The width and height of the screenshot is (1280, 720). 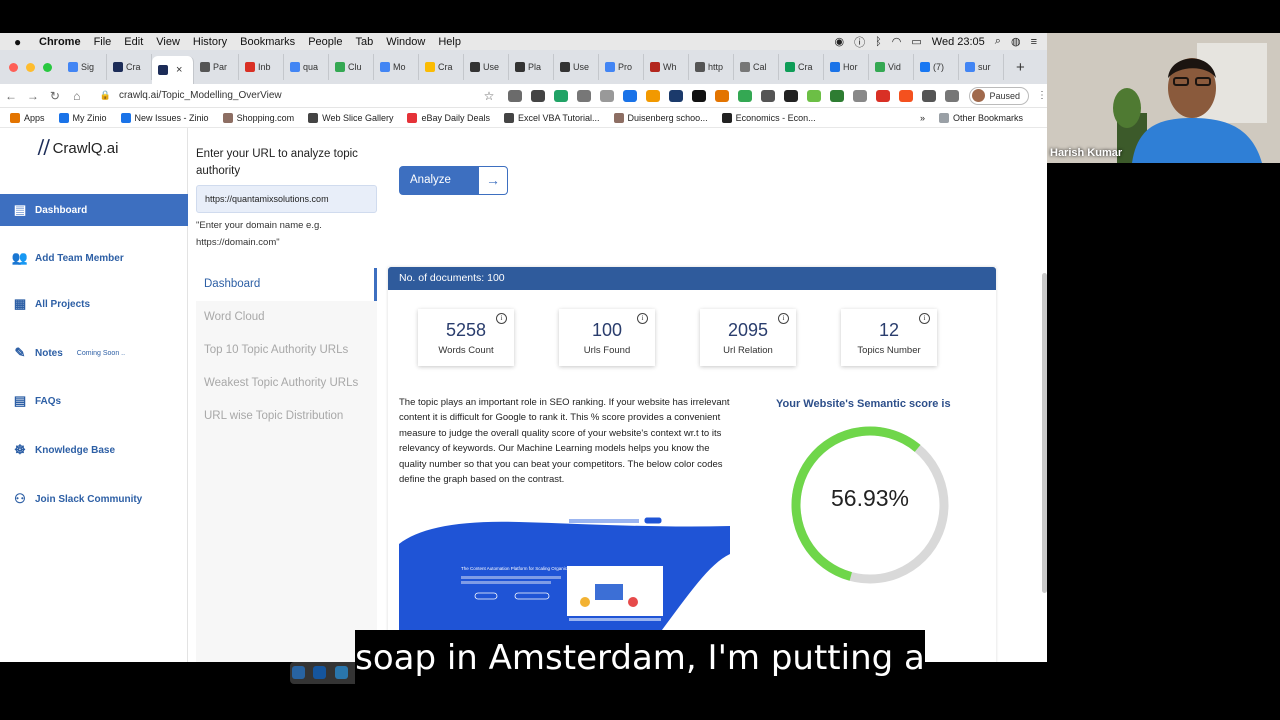 I want to click on menu-bookmarks: Bookmarks, so click(x=267, y=42).